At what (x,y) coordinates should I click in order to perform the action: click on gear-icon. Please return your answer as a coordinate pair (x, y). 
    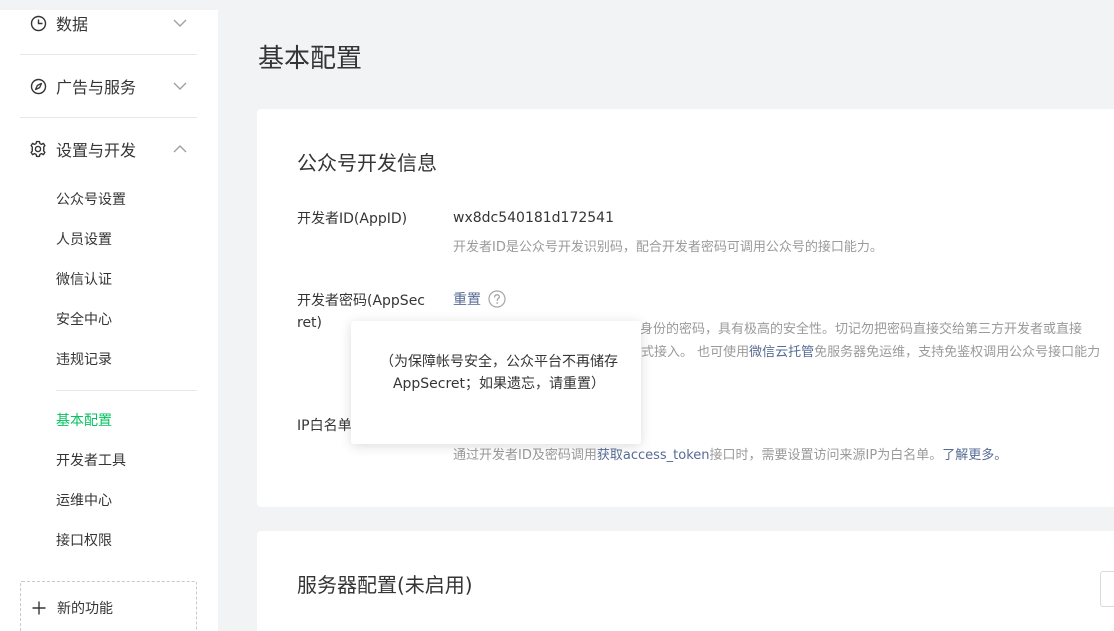
    Looking at the image, I should click on (38, 149).